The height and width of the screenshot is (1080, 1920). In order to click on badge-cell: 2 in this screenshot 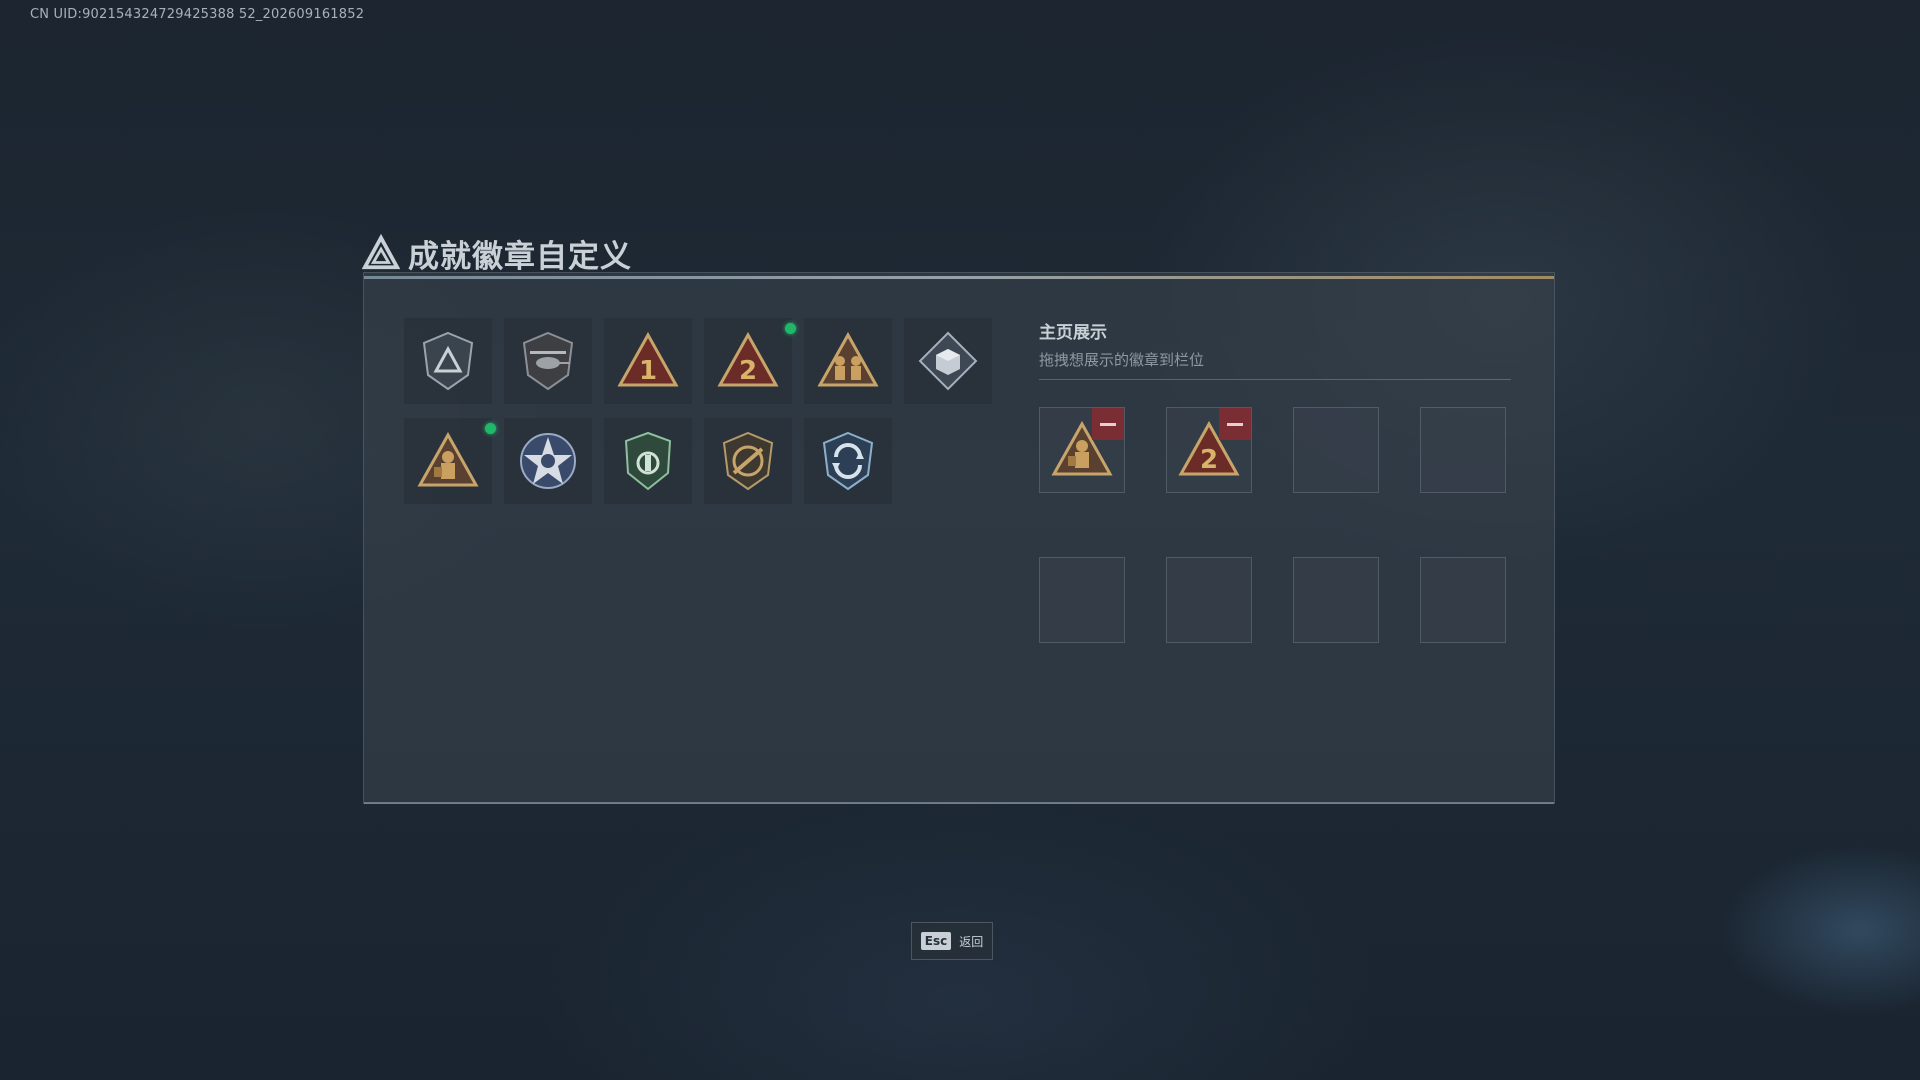, I will do `click(750, 361)`.